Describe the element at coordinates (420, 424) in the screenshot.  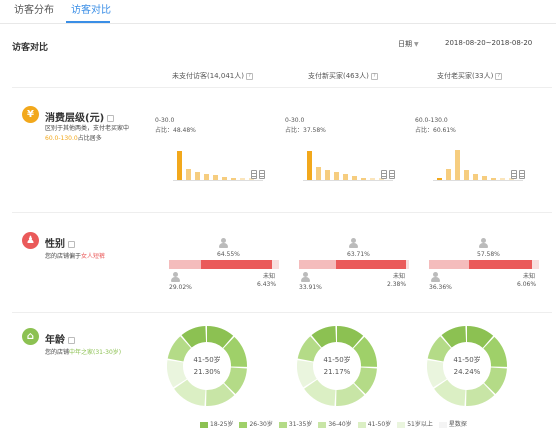
I see `legend-label: 51岁以上` at that location.